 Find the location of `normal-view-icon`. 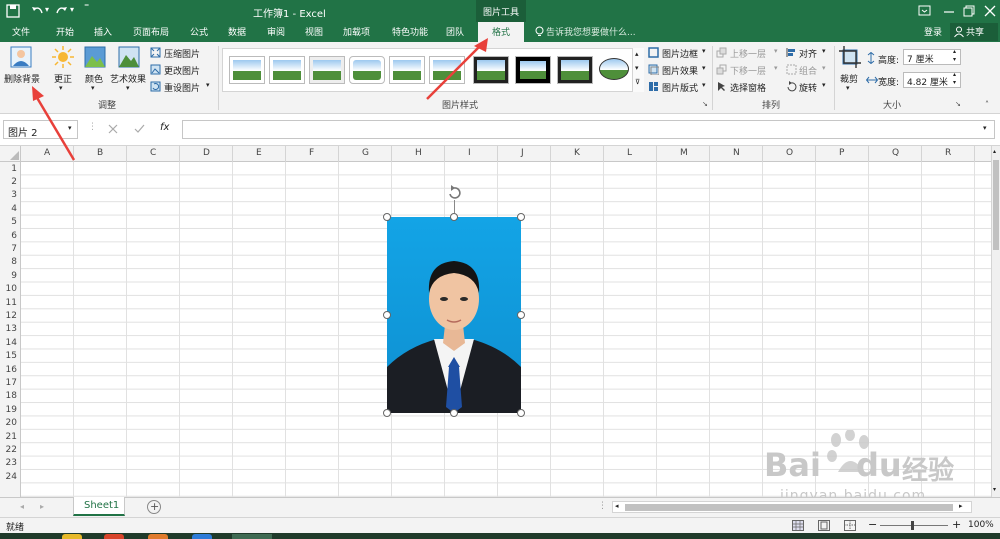

normal-view-icon is located at coordinates (798, 525).